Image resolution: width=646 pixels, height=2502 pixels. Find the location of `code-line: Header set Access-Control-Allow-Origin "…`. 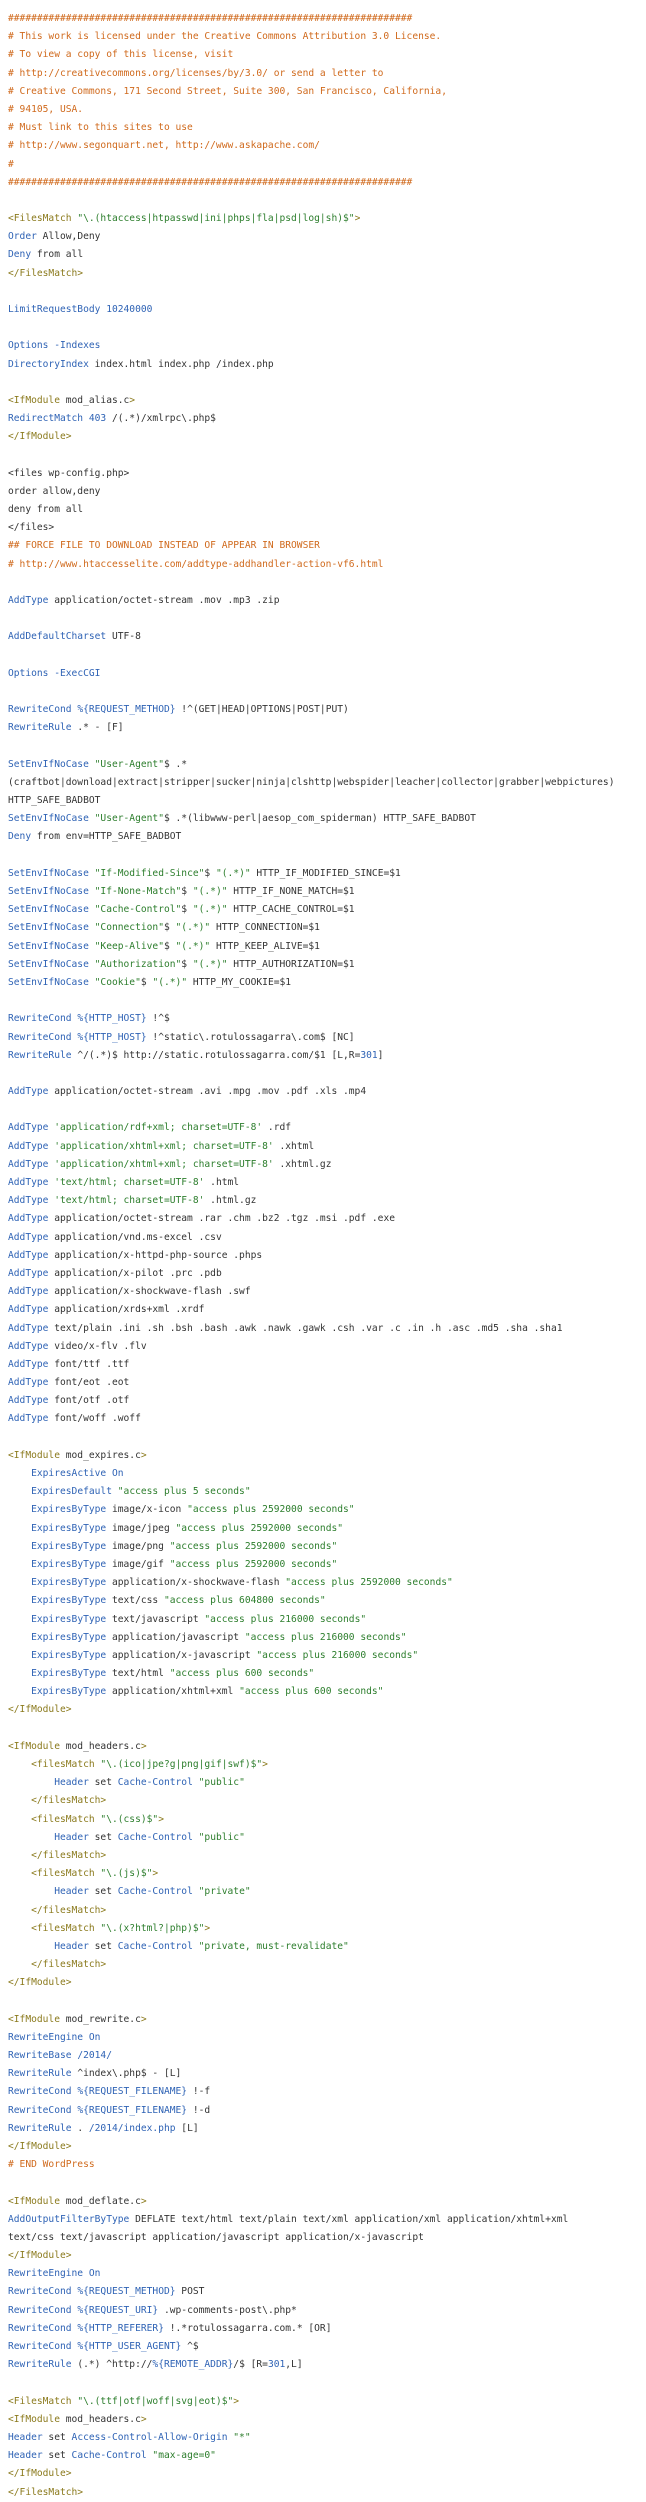

code-line: Header set Access-Control-Allow-Origin "… is located at coordinates (327, 2438).